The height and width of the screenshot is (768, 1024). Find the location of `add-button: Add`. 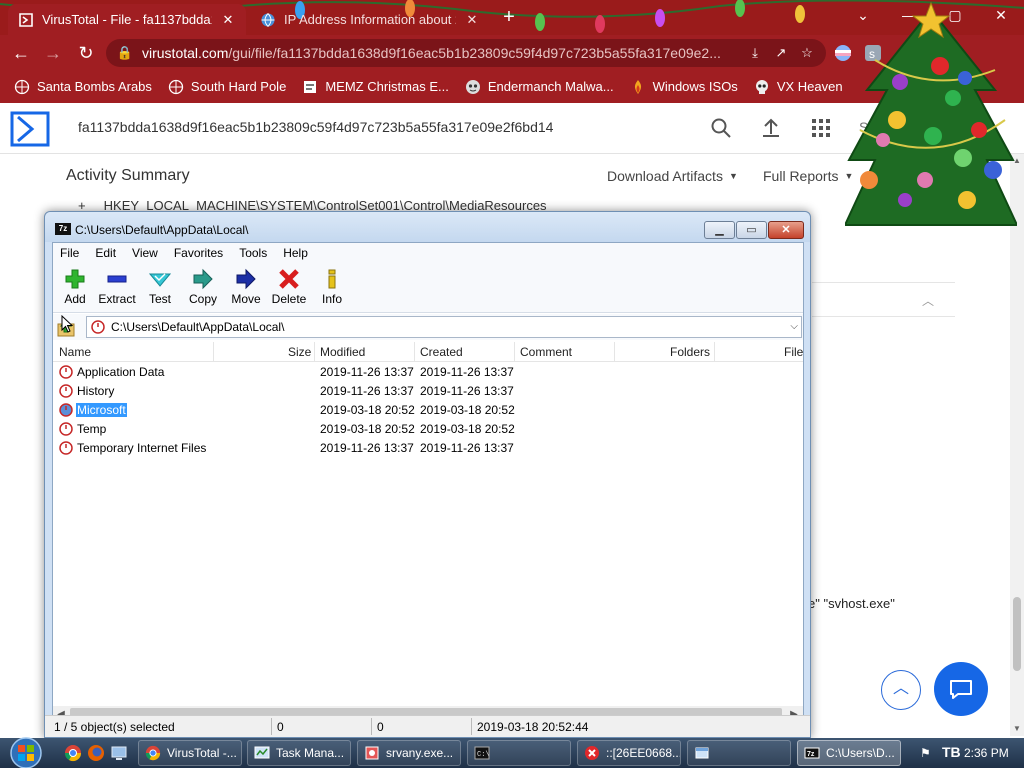

add-button: Add is located at coordinates (75, 289).